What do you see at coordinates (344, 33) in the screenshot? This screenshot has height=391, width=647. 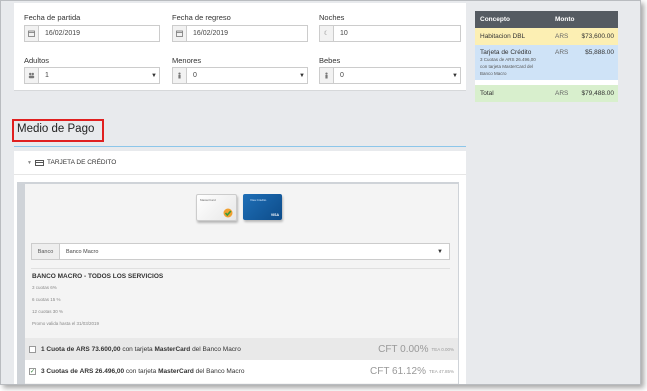 I see `nights-value: 10` at bounding box center [344, 33].